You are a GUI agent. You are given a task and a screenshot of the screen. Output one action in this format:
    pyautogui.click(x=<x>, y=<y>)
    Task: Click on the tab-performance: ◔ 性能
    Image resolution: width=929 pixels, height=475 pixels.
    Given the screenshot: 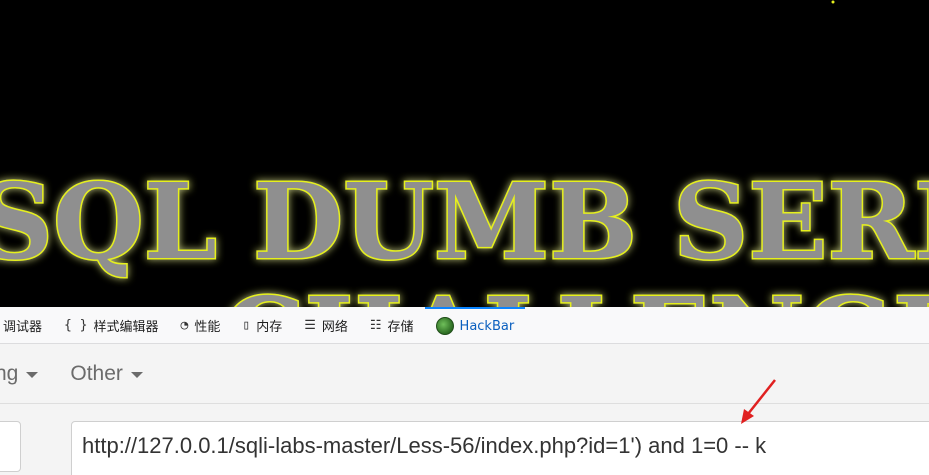 What is the action you would take?
    pyautogui.click(x=201, y=325)
    